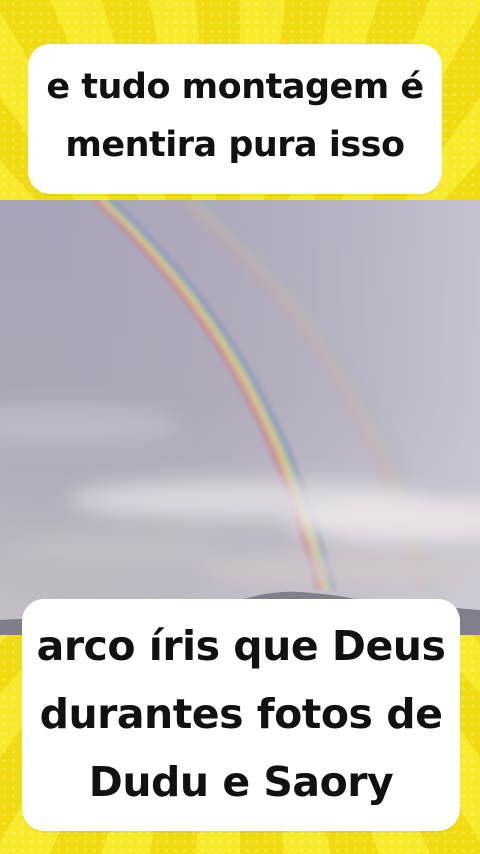 The width and height of the screenshot is (480, 854). I want to click on bottom-caption-line-1: arco íris que Deus, so click(241, 646).